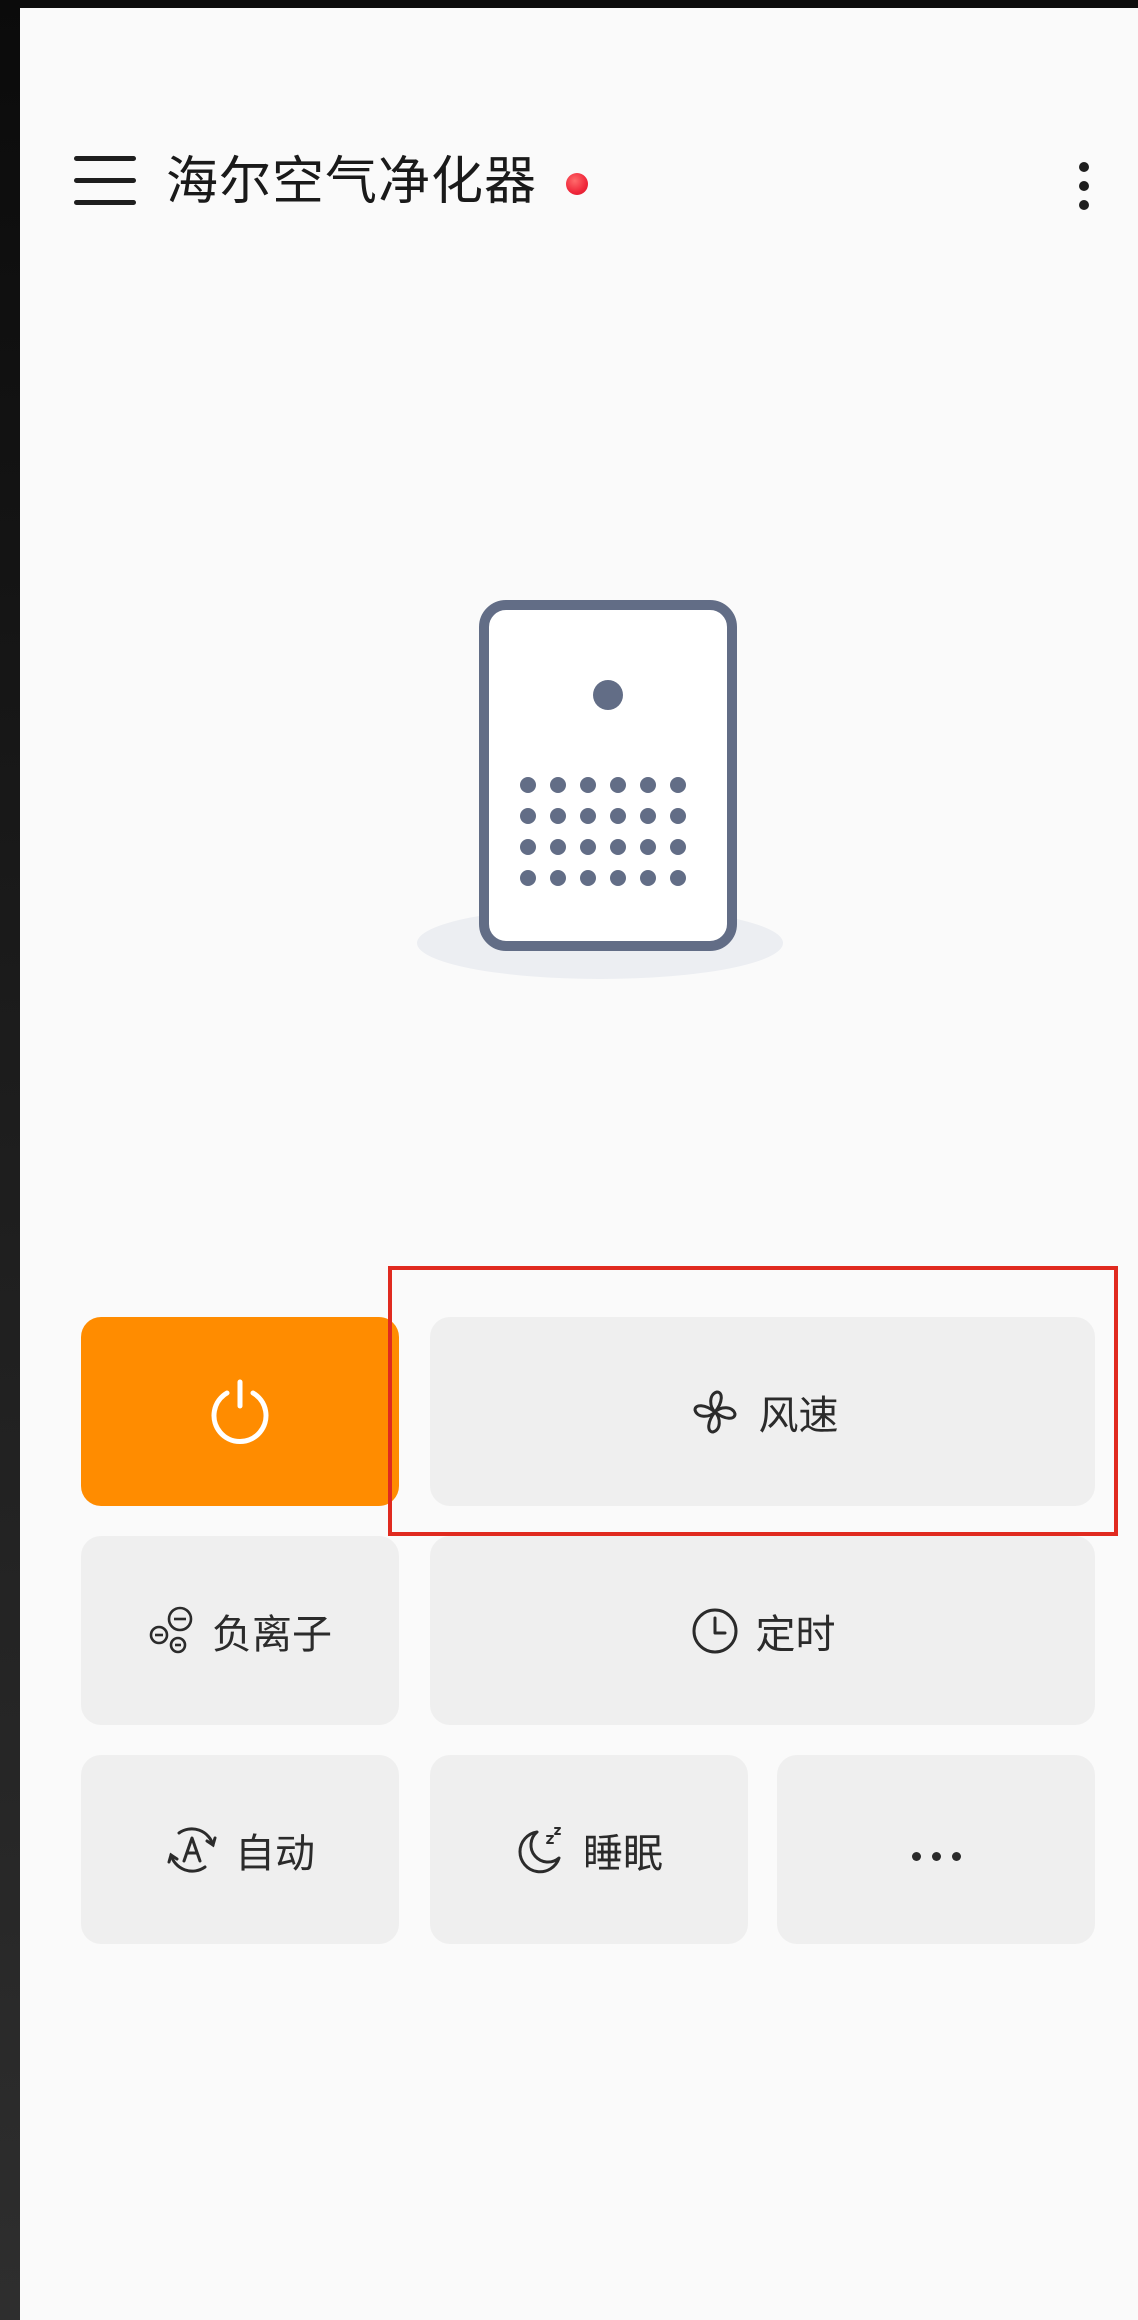 This screenshot has width=1138, height=2320. I want to click on timer-button: 定时, so click(762, 1630).